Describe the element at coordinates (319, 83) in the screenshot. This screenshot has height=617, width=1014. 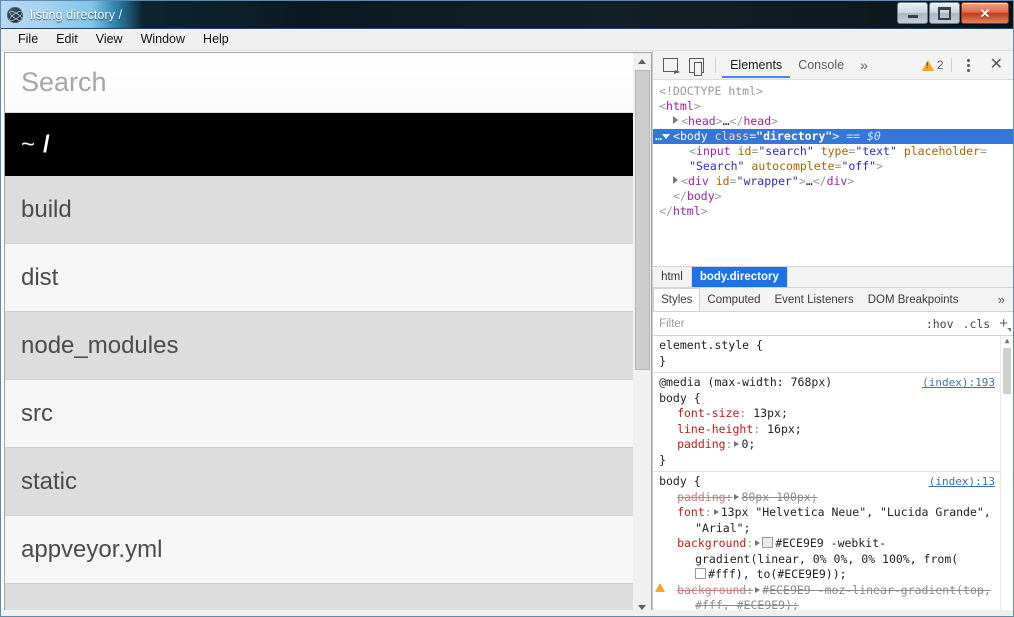
I see `search-input: Search` at that location.